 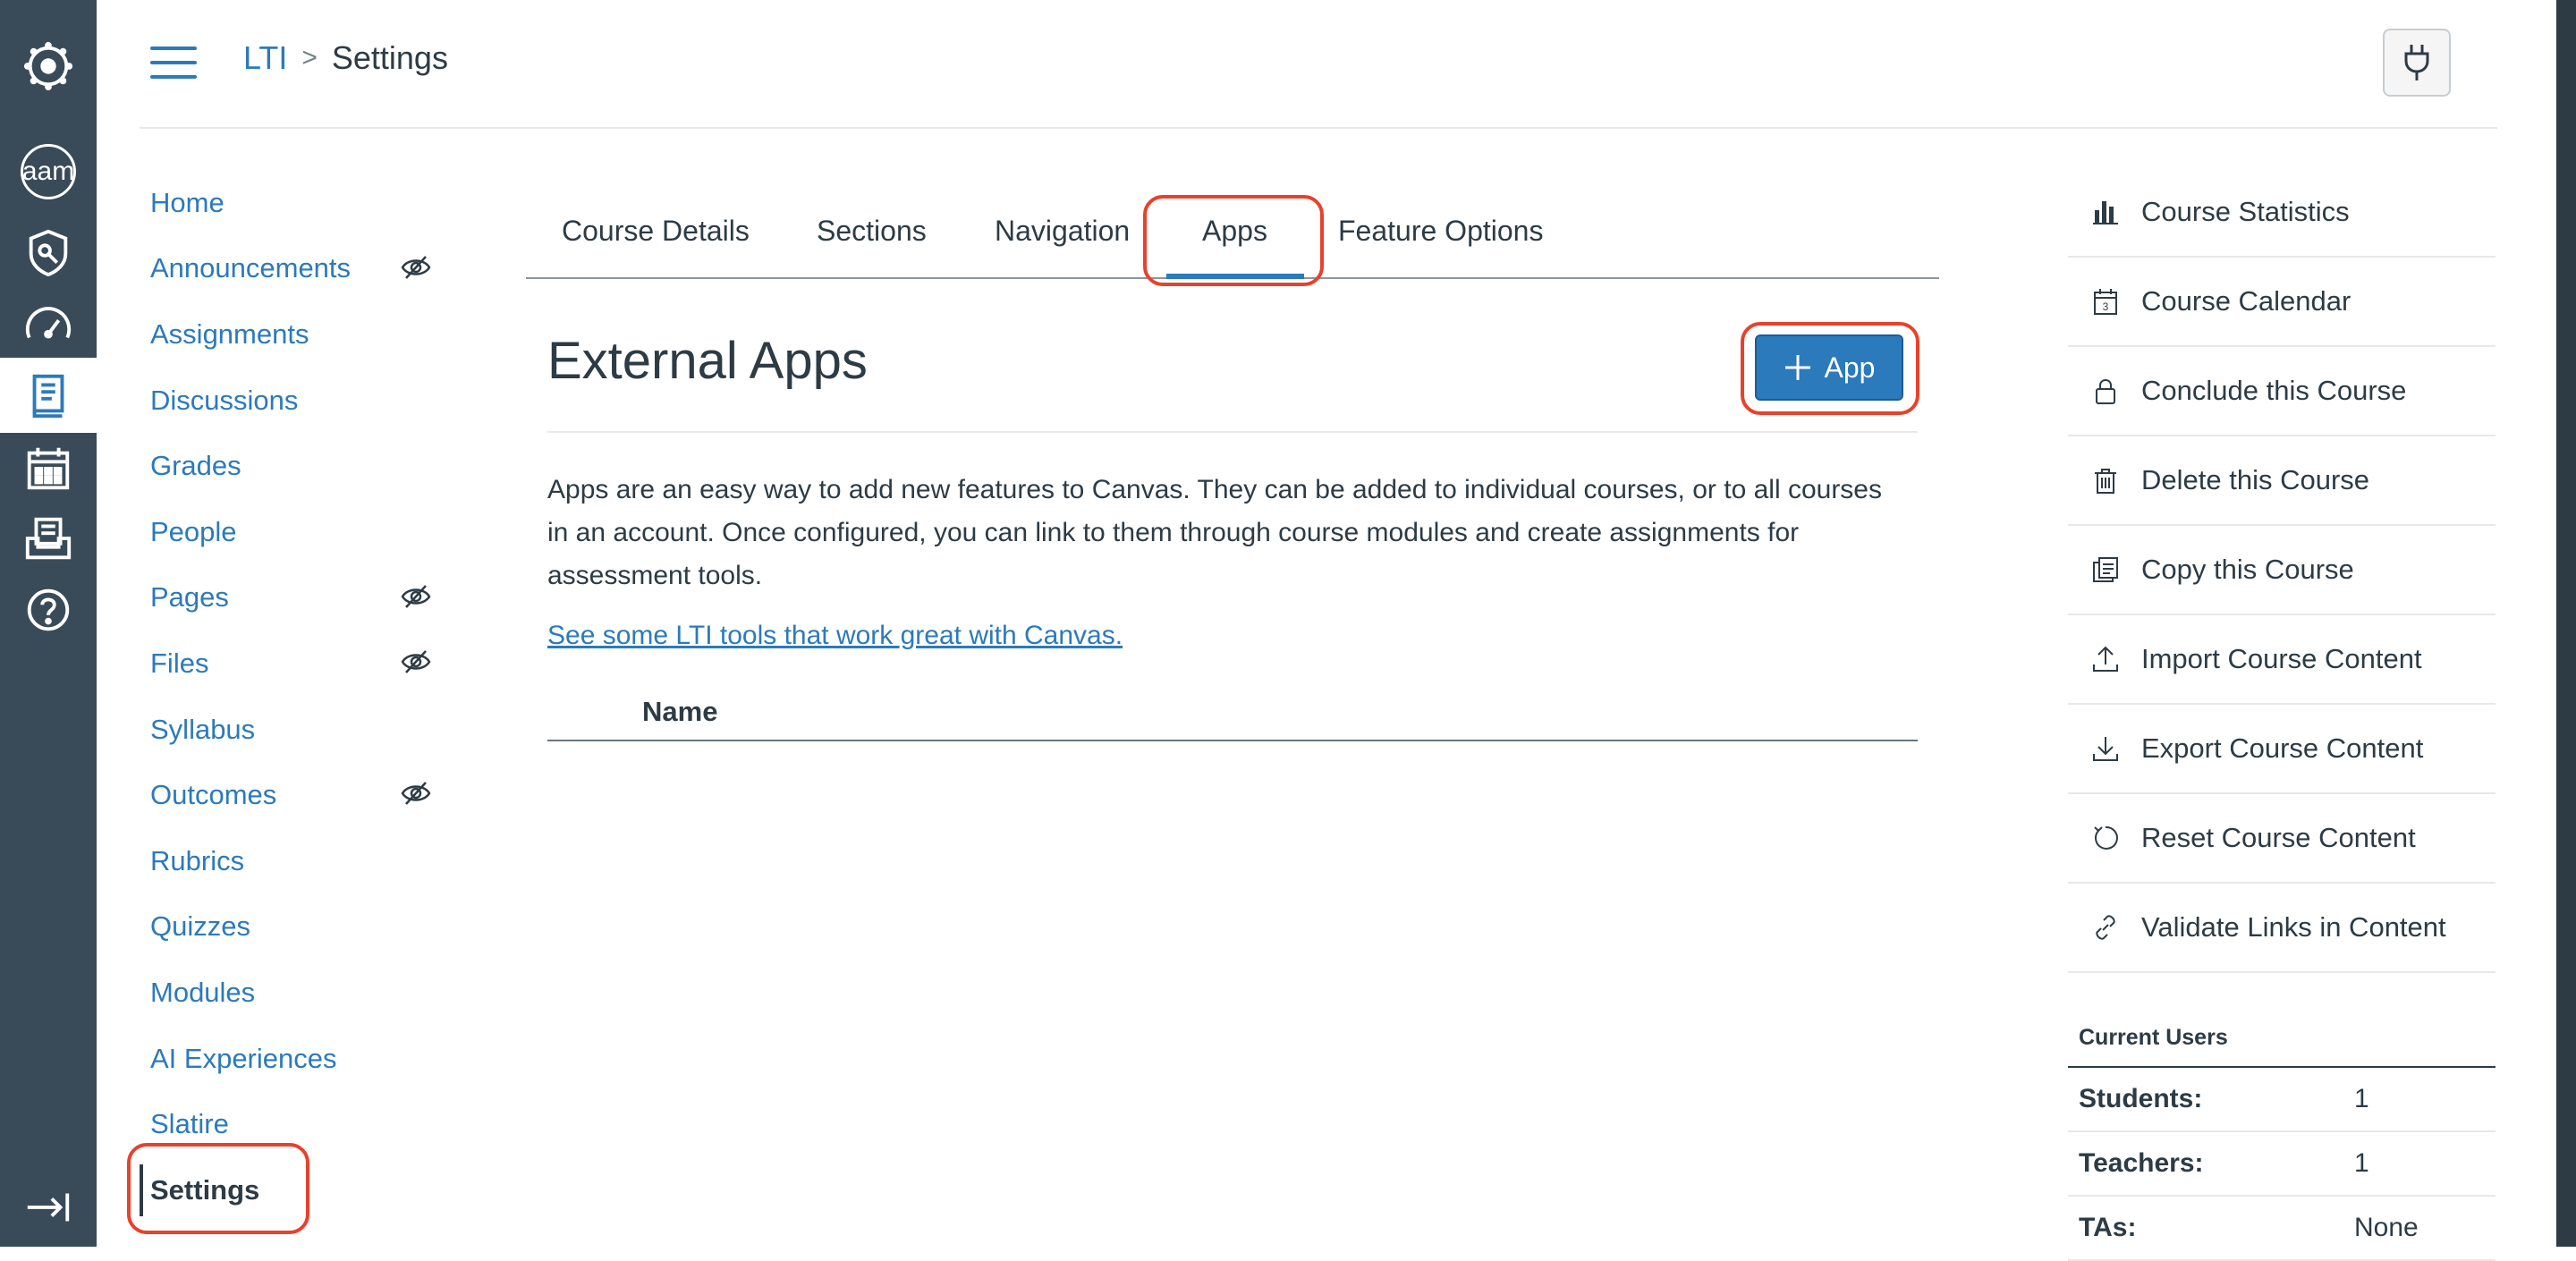 I want to click on dashboard-nav-item, so click(x=48, y=325).